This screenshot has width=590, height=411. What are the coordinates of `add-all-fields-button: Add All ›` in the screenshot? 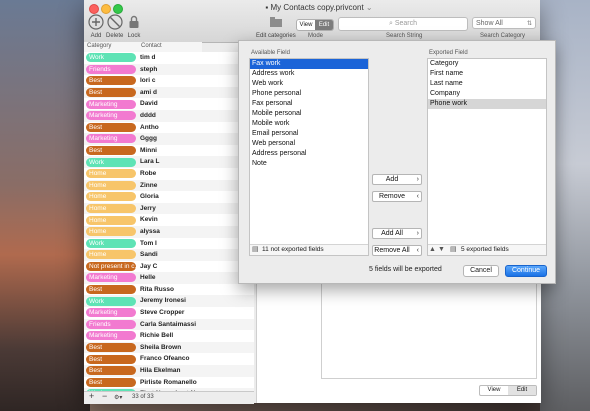 It's located at (397, 233).